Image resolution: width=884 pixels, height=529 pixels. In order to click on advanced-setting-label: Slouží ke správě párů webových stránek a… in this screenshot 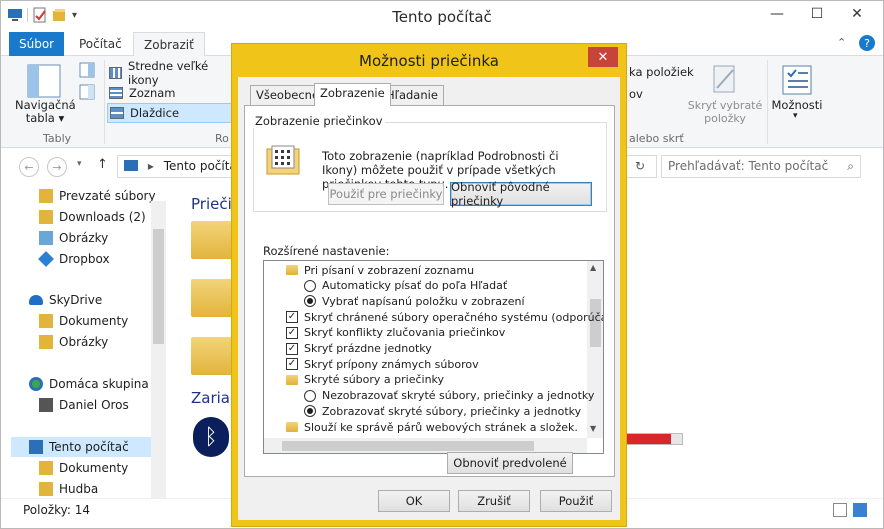, I will do `click(441, 427)`.